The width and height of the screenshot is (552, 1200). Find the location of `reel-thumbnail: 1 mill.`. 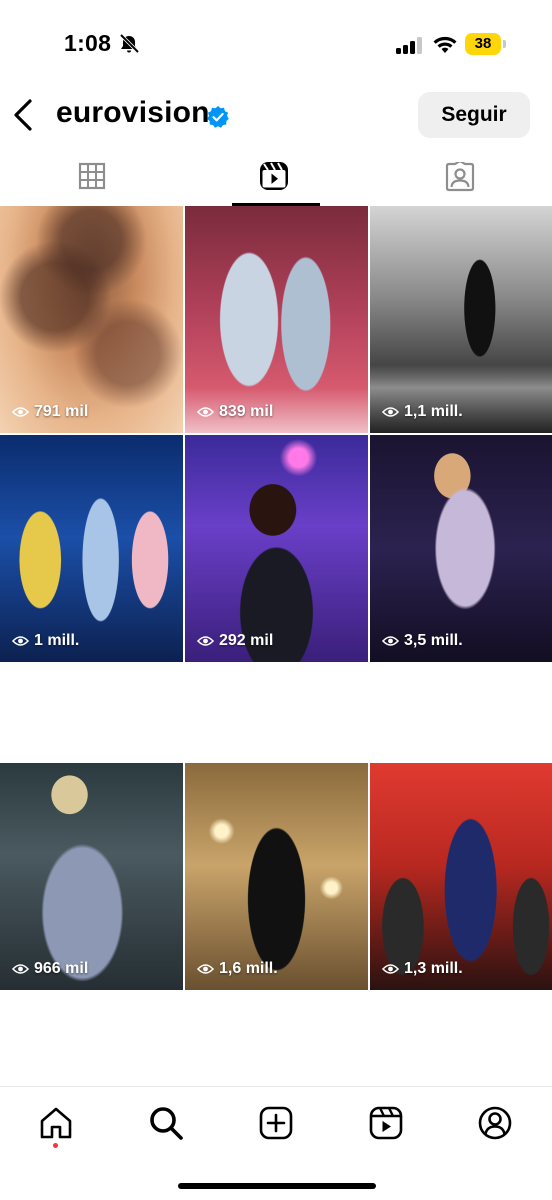

reel-thumbnail: 1 mill. is located at coordinates (91, 548).